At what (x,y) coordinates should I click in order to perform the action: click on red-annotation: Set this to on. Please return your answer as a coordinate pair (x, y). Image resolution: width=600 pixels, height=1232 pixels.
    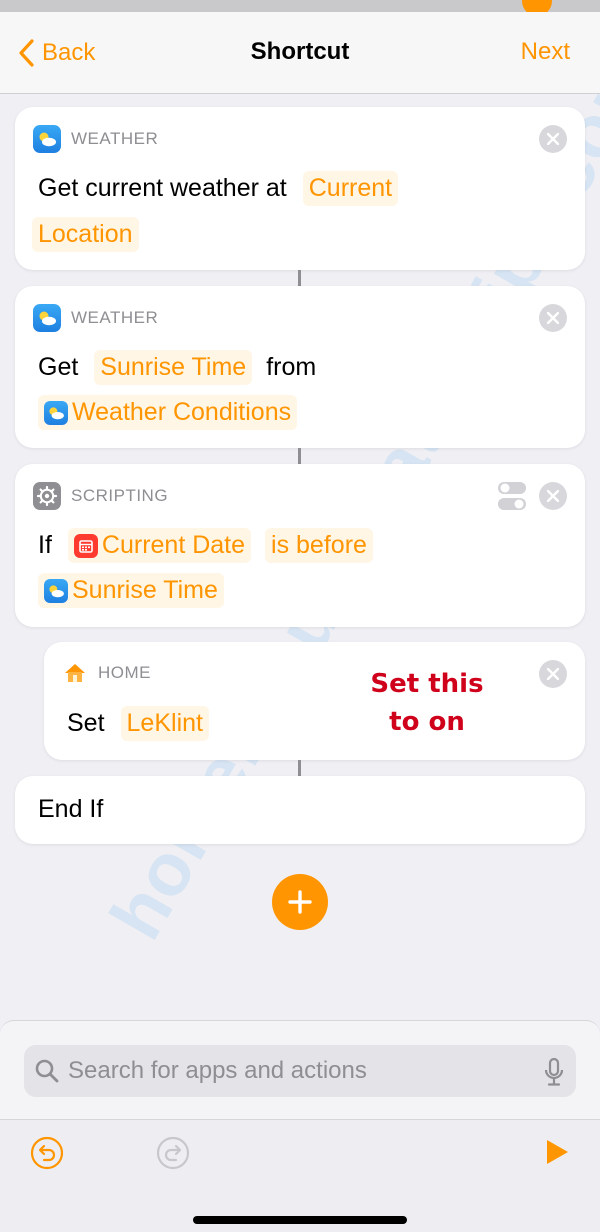
    Looking at the image, I should click on (427, 703).